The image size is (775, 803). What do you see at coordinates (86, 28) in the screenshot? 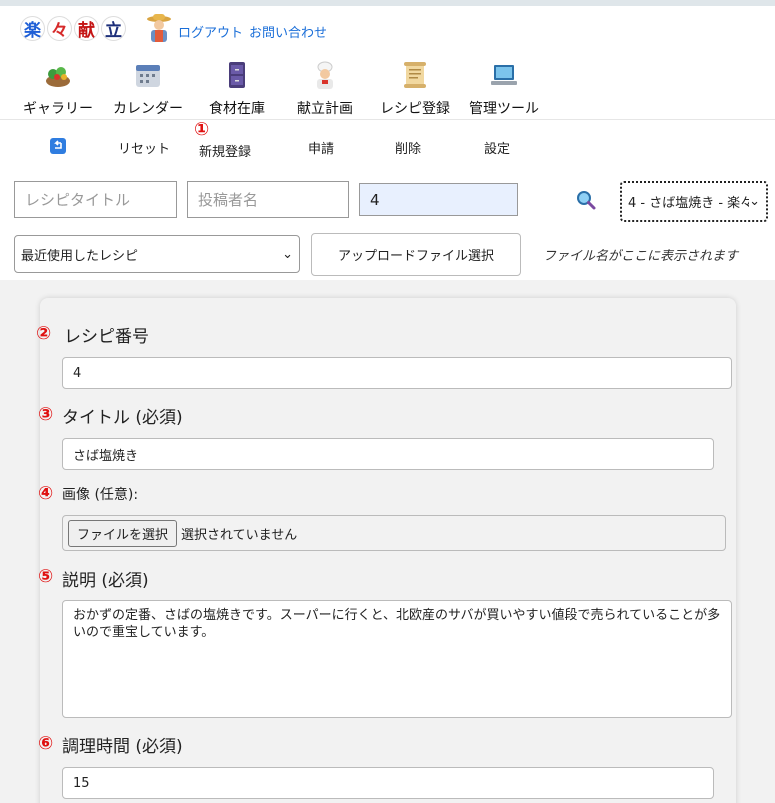
I see `logo-char: 献` at bounding box center [86, 28].